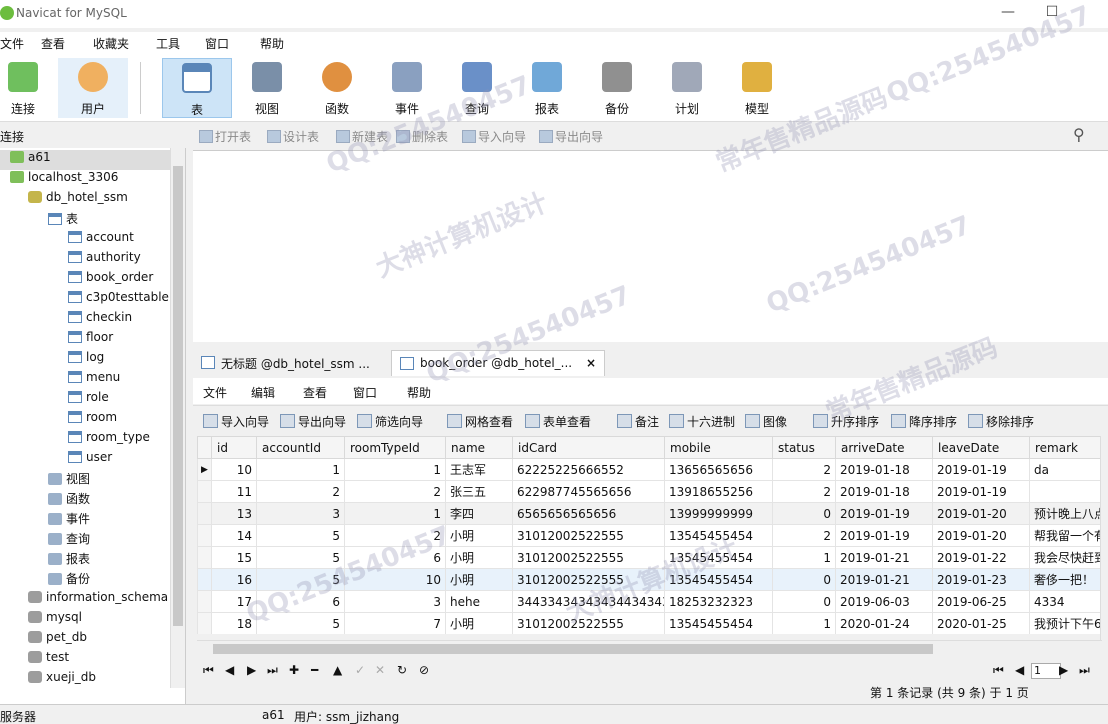  I want to click on tree-item-account: account, so click(67, 240).